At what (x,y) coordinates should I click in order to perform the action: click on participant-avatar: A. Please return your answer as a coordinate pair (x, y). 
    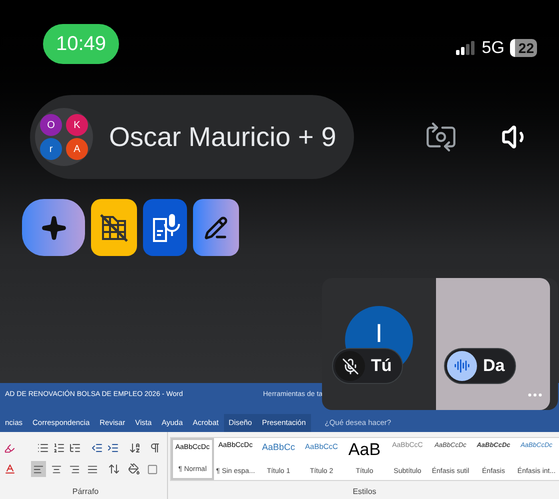
    Looking at the image, I should click on (77, 149).